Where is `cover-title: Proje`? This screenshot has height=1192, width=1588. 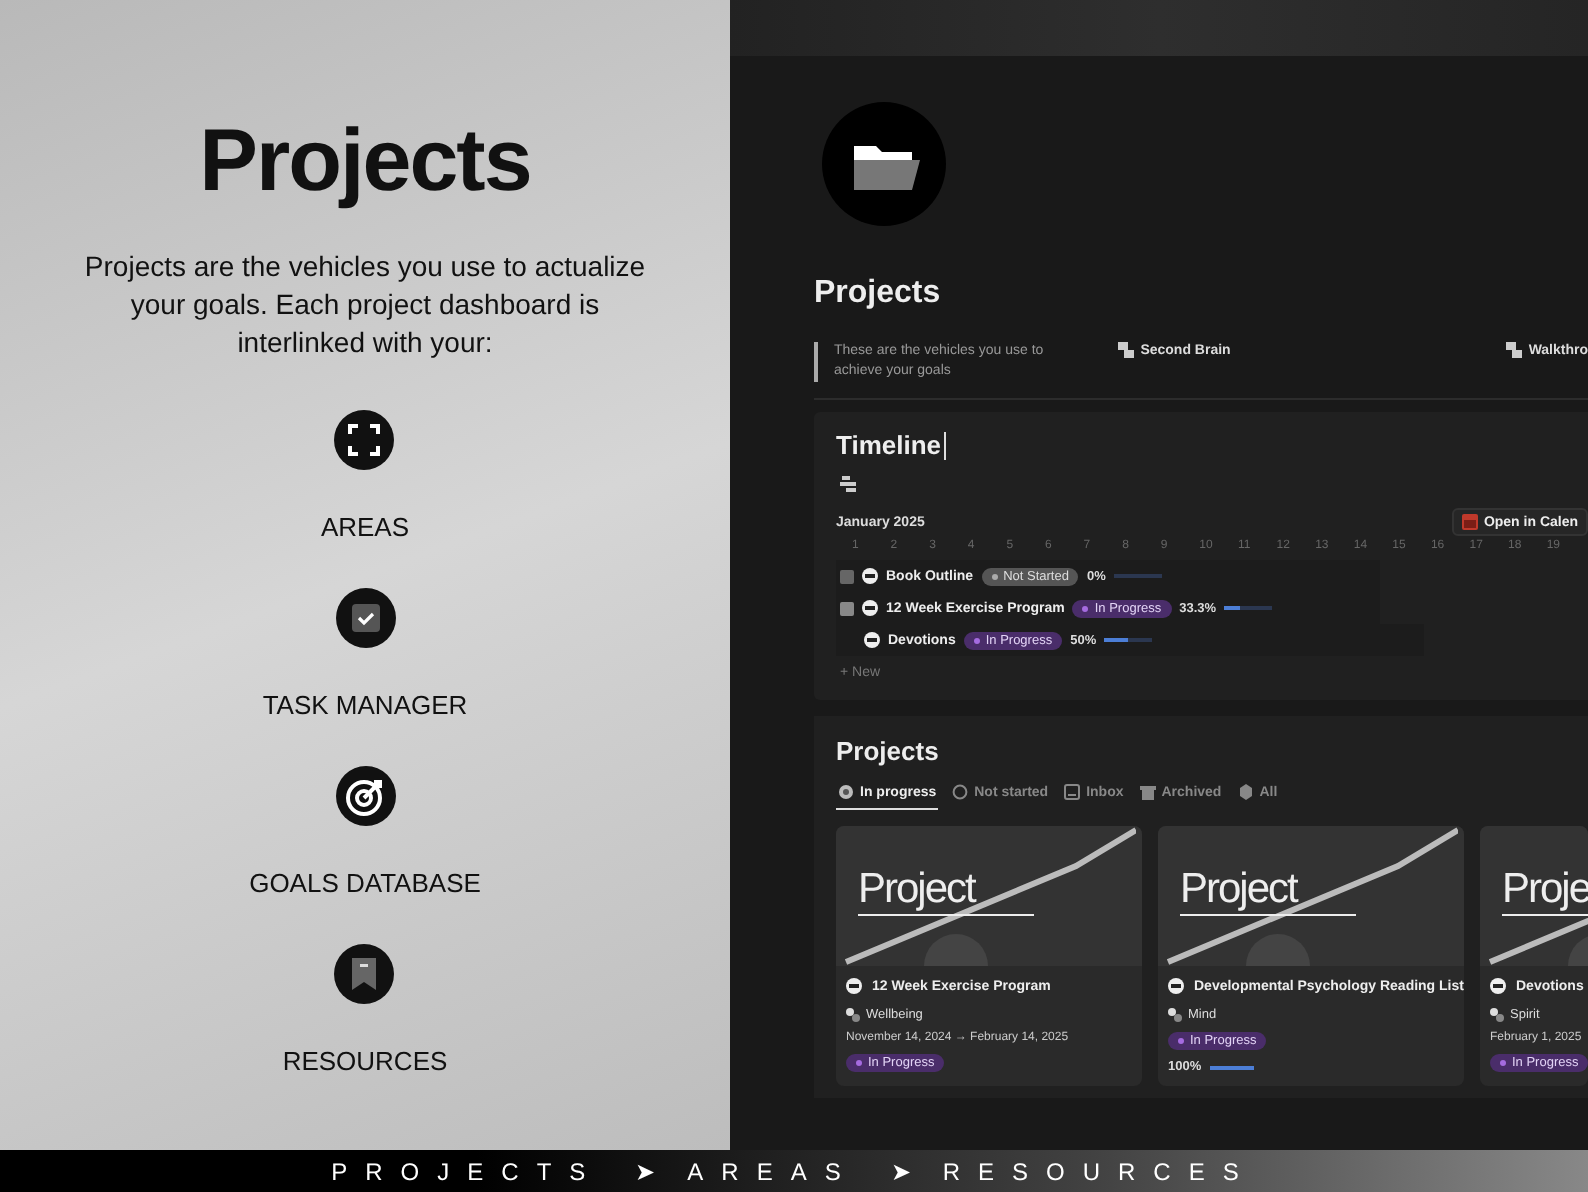
cover-title: Proje is located at coordinates (1545, 891).